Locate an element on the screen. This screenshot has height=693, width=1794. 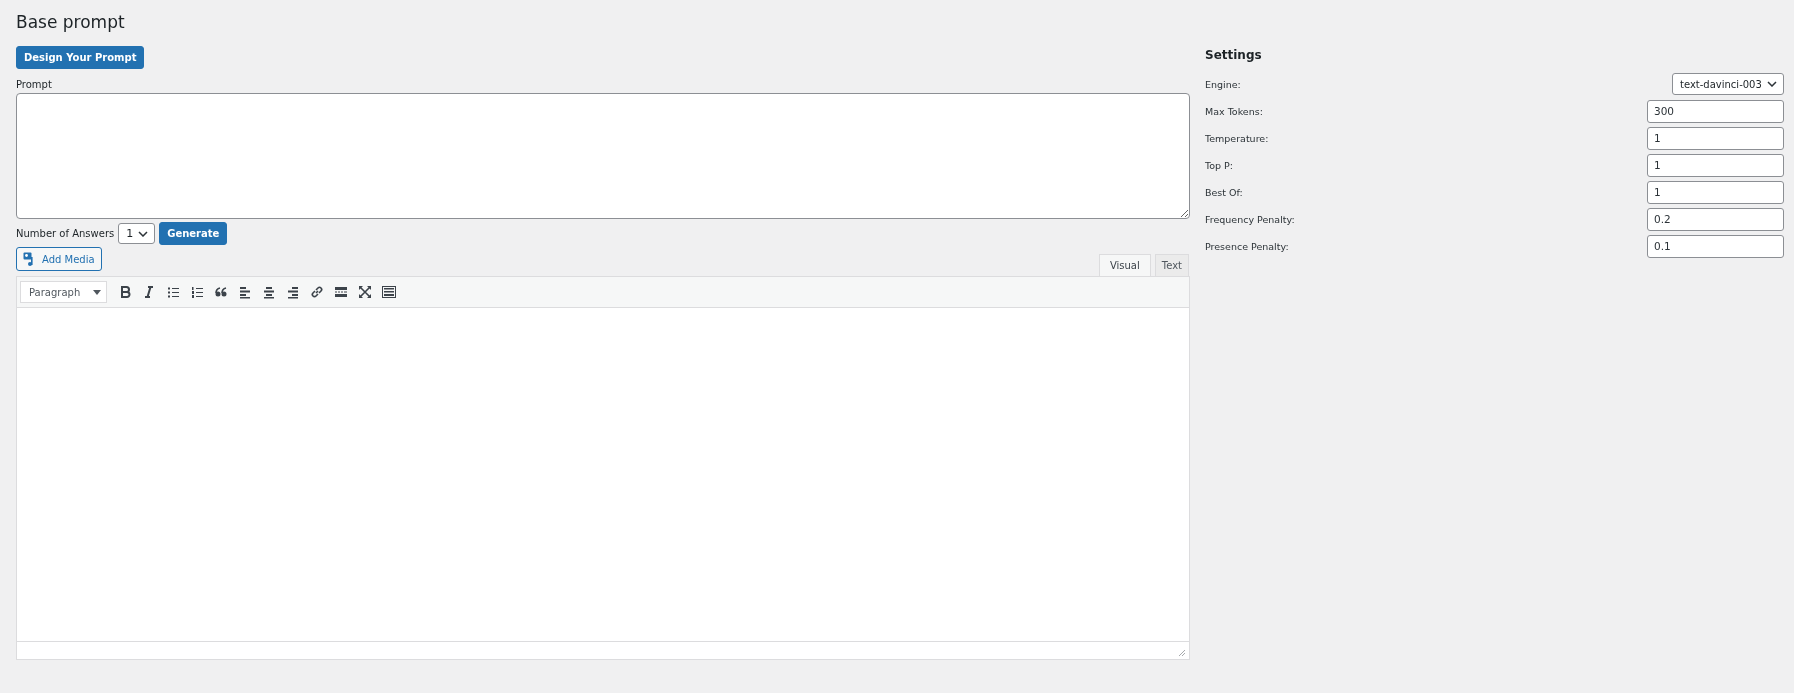
field-label: Max Tokens: is located at coordinates (1234, 111).